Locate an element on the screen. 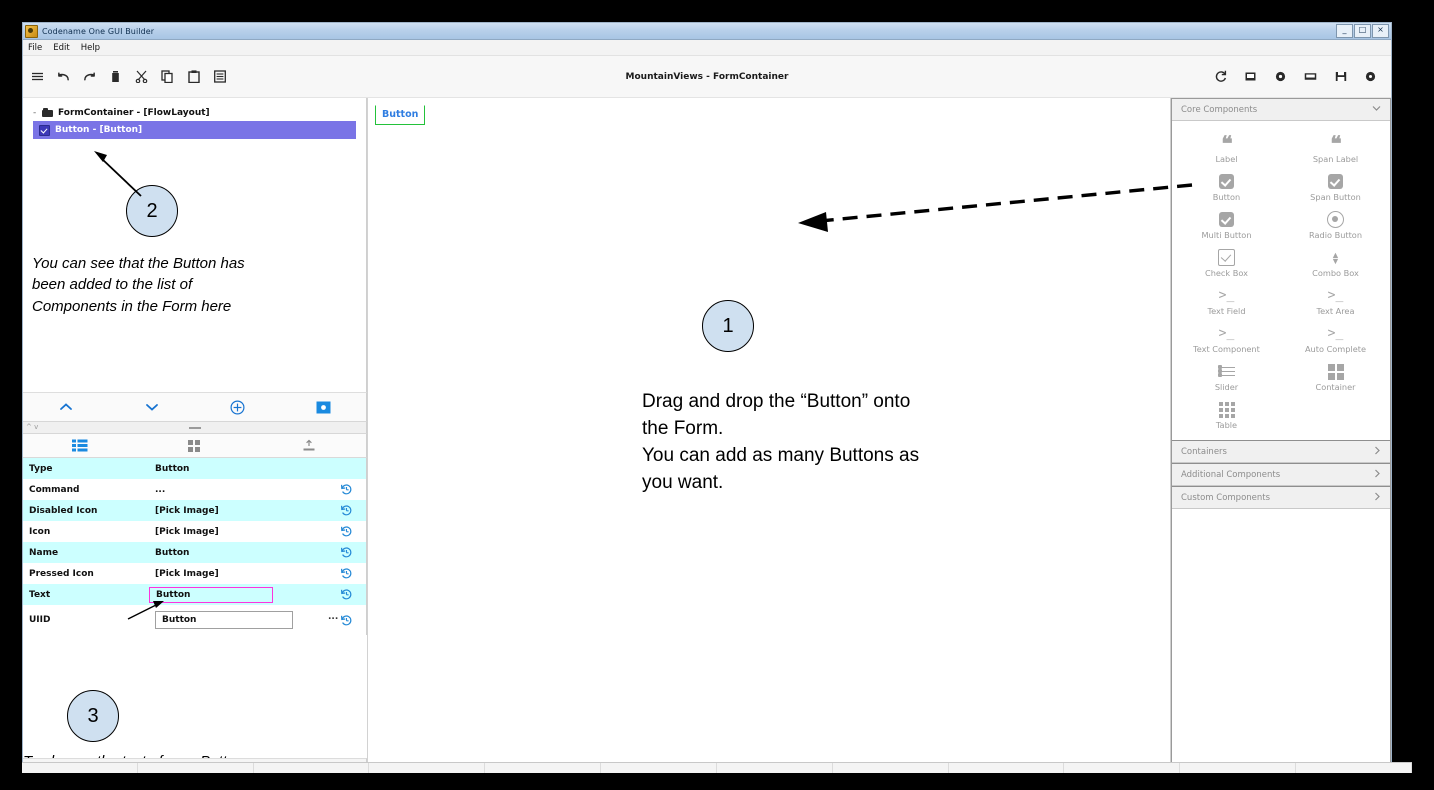  splitter-grip is located at coordinates (194, 427).